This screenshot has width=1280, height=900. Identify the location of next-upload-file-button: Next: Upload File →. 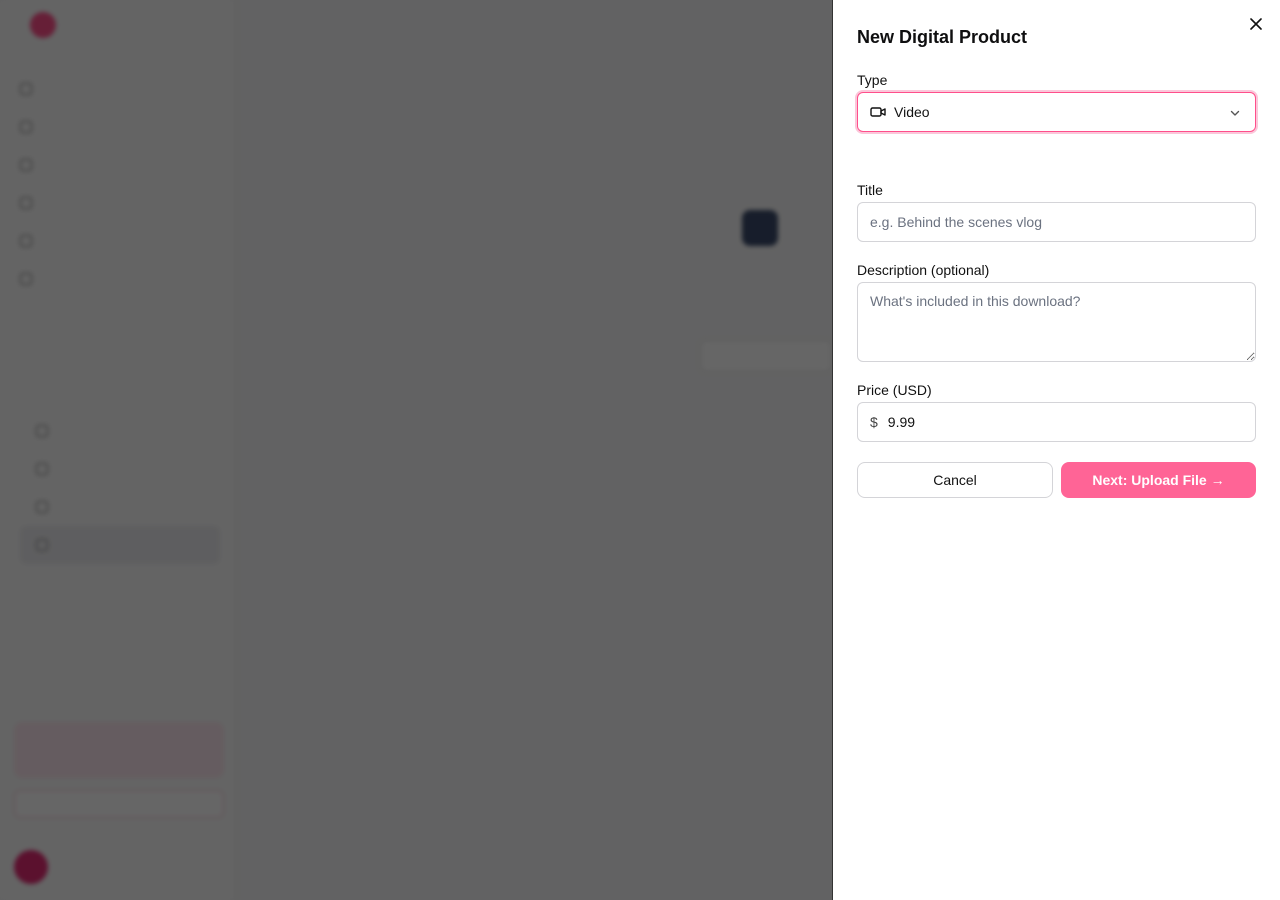
(1158, 480).